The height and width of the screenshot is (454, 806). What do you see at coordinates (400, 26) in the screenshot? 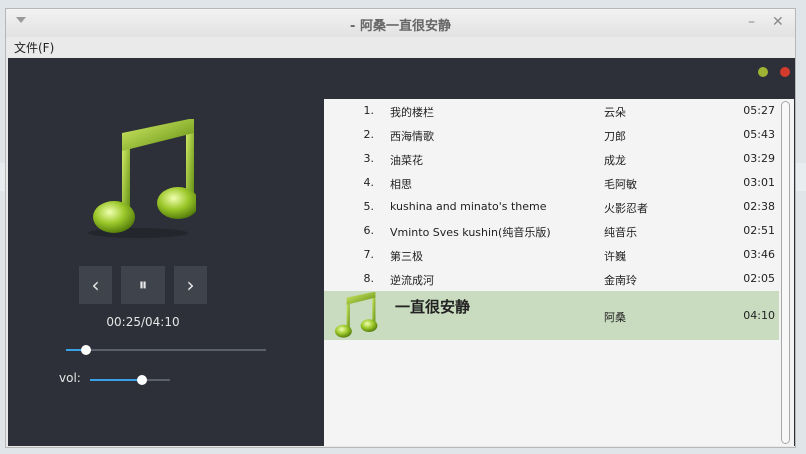
I see `window-title: - 阿桑一直很安静` at bounding box center [400, 26].